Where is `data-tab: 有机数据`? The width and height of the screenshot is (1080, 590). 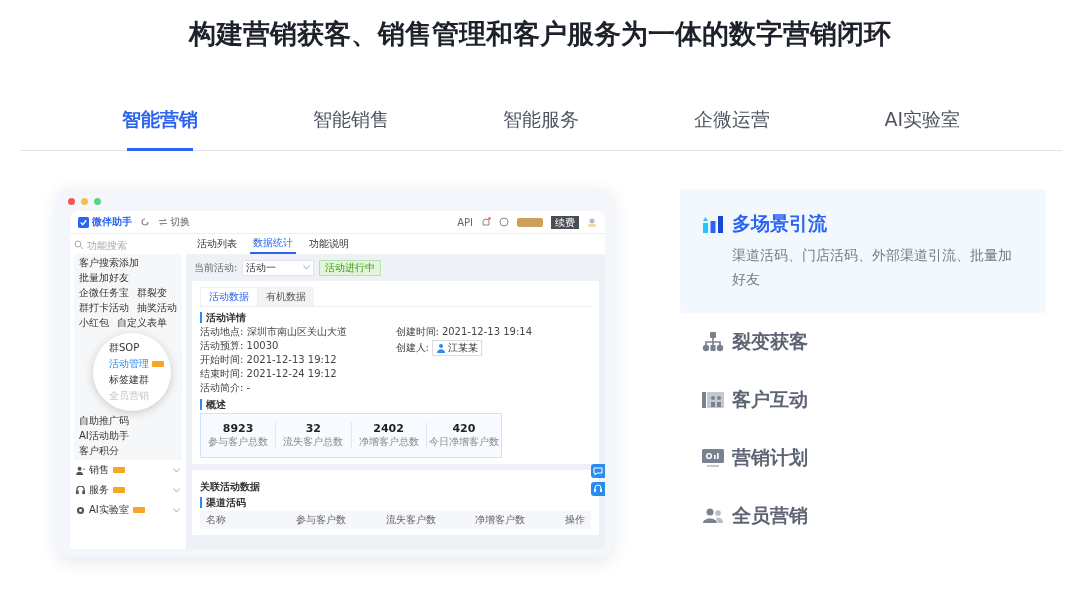
data-tab: 有机数据 is located at coordinates (286, 296).